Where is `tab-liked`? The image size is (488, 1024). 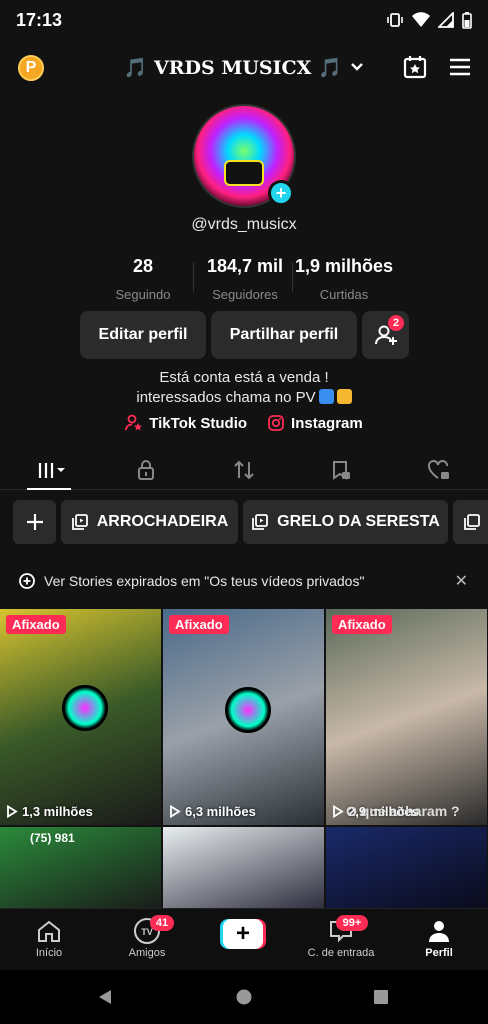 tab-liked is located at coordinates (439, 470).